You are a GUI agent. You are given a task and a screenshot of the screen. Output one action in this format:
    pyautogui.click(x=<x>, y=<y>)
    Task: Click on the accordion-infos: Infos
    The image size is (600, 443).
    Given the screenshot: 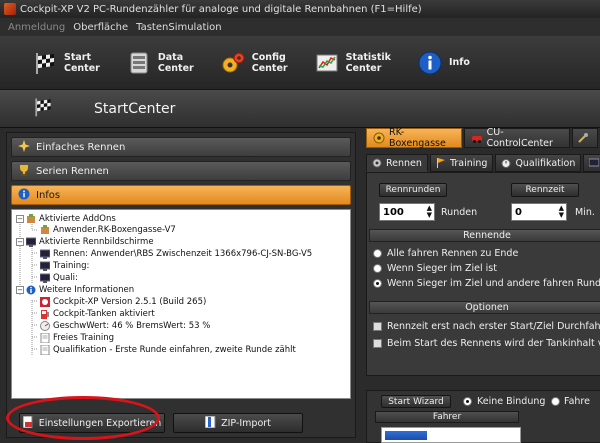 What is the action you would take?
    pyautogui.click(x=181, y=195)
    